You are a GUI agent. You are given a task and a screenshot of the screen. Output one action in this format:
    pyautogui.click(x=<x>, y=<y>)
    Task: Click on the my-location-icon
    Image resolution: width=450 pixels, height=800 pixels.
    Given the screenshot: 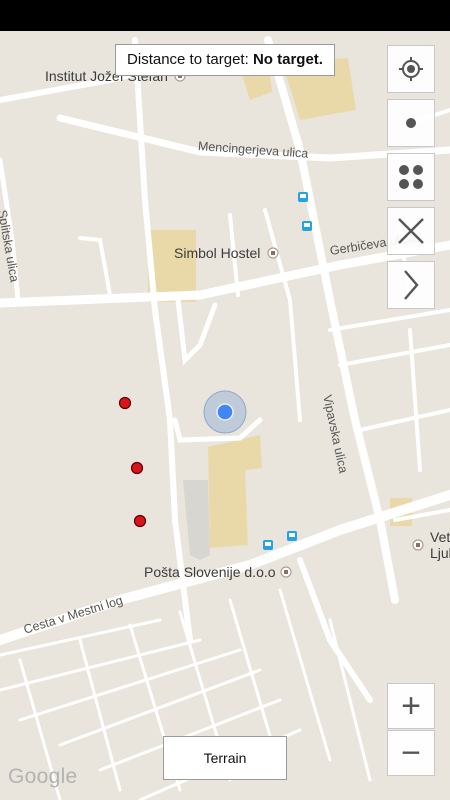 What is the action you would take?
    pyautogui.click(x=411, y=69)
    